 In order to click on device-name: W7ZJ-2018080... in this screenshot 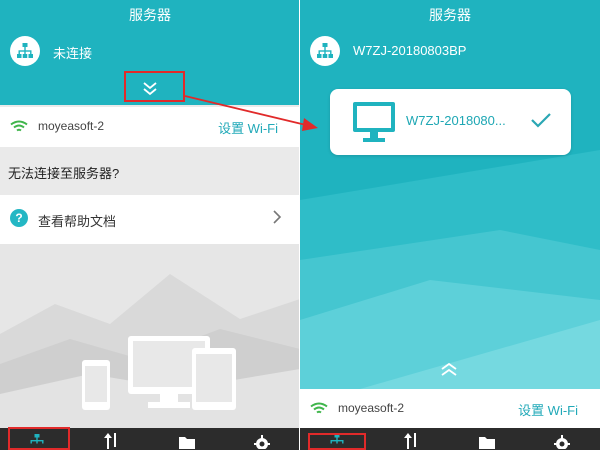, I will do `click(456, 120)`.